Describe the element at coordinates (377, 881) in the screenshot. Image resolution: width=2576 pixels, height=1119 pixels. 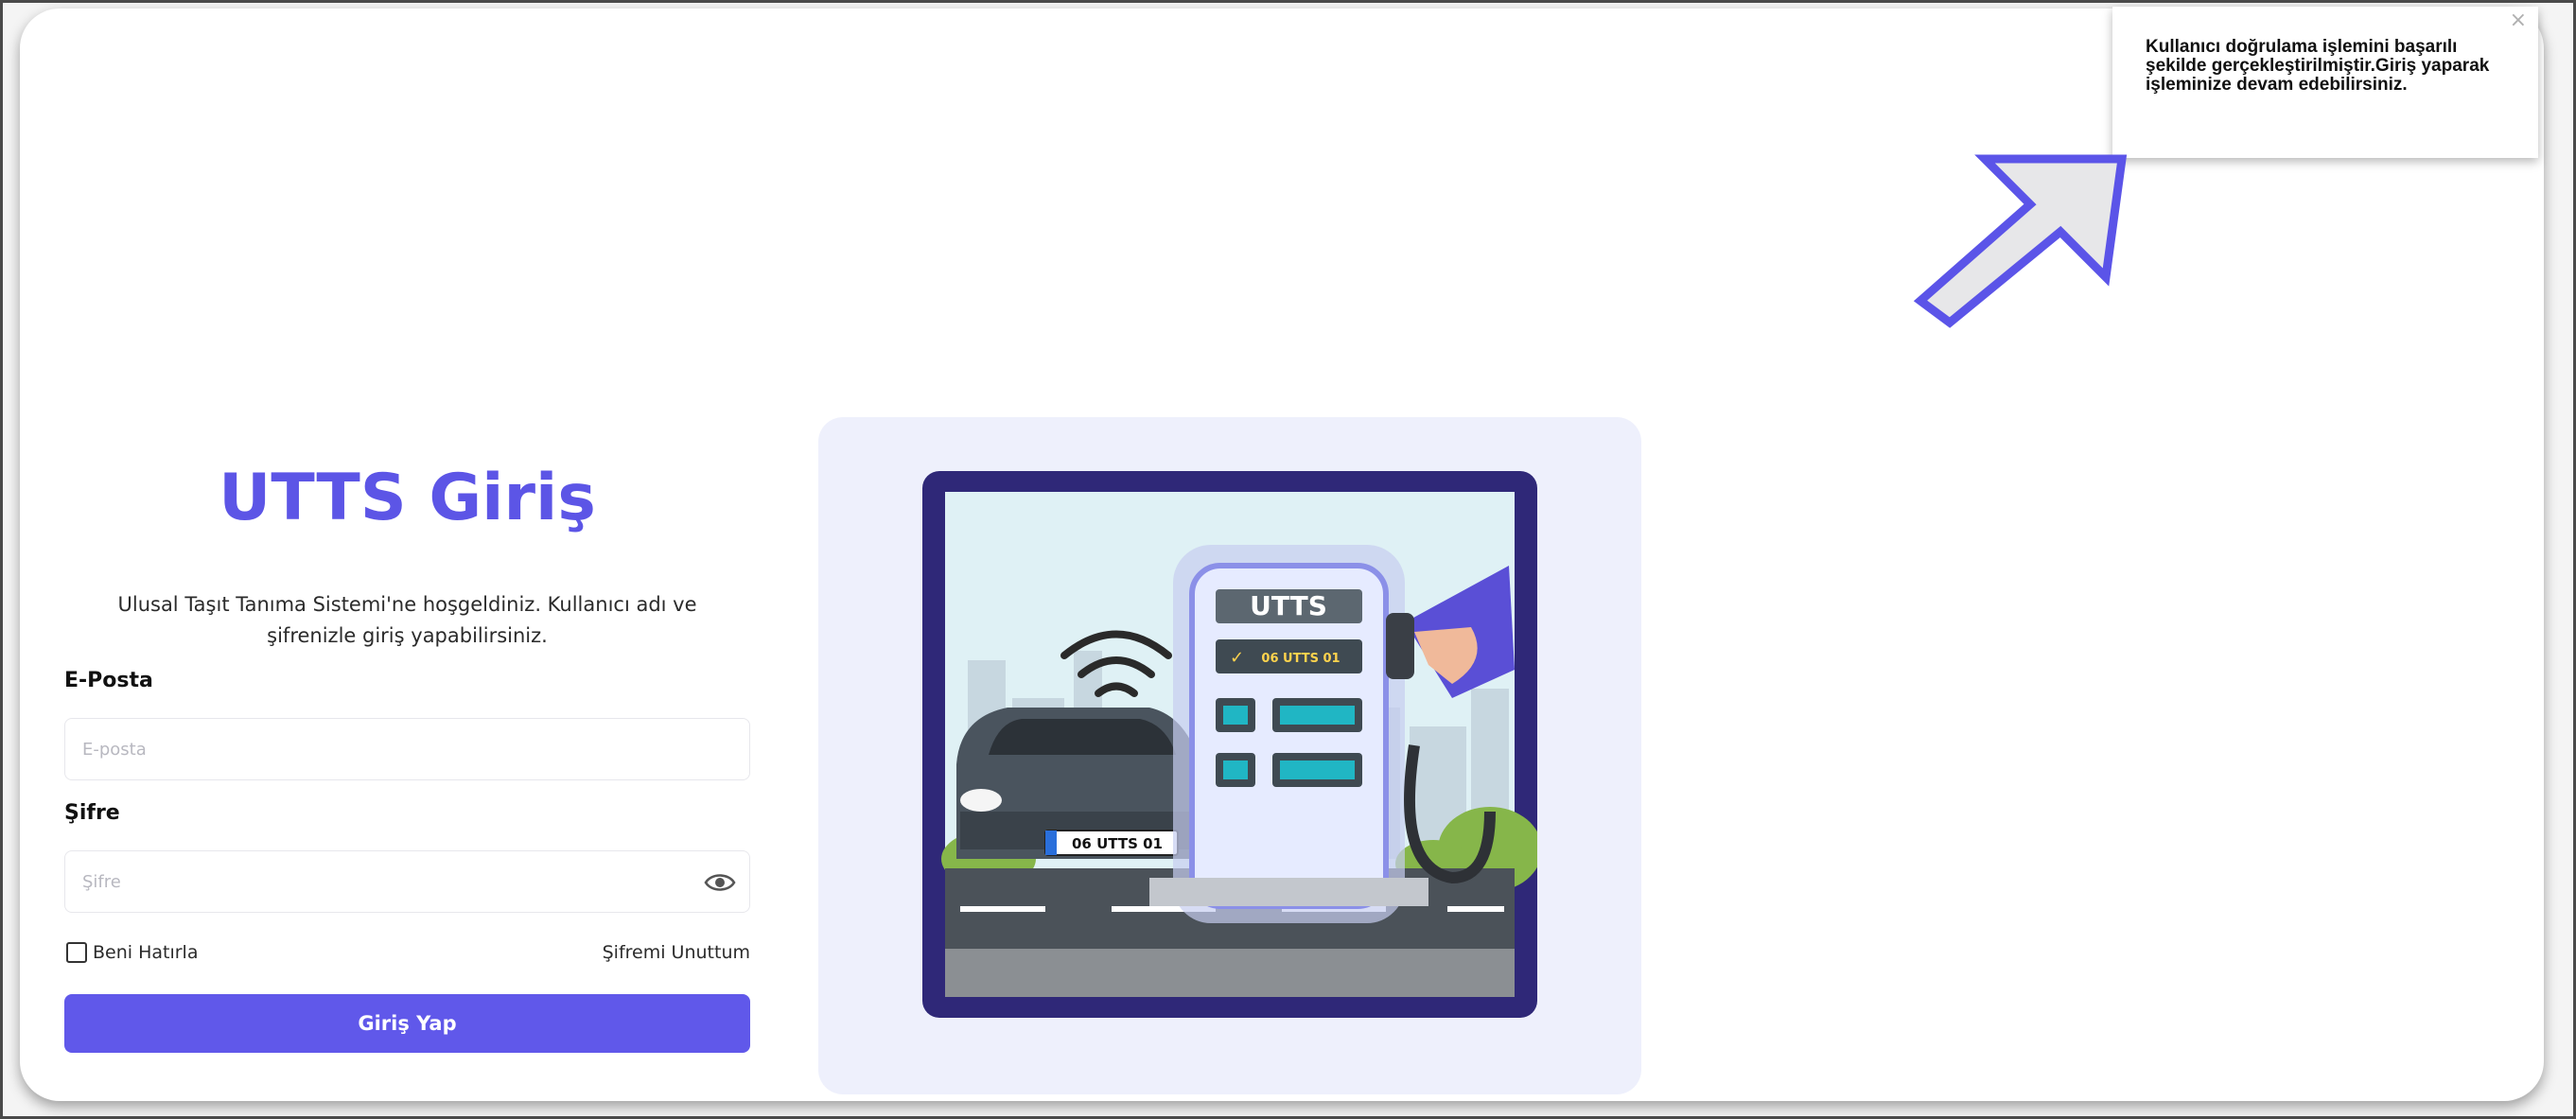
I see `password-input` at that location.